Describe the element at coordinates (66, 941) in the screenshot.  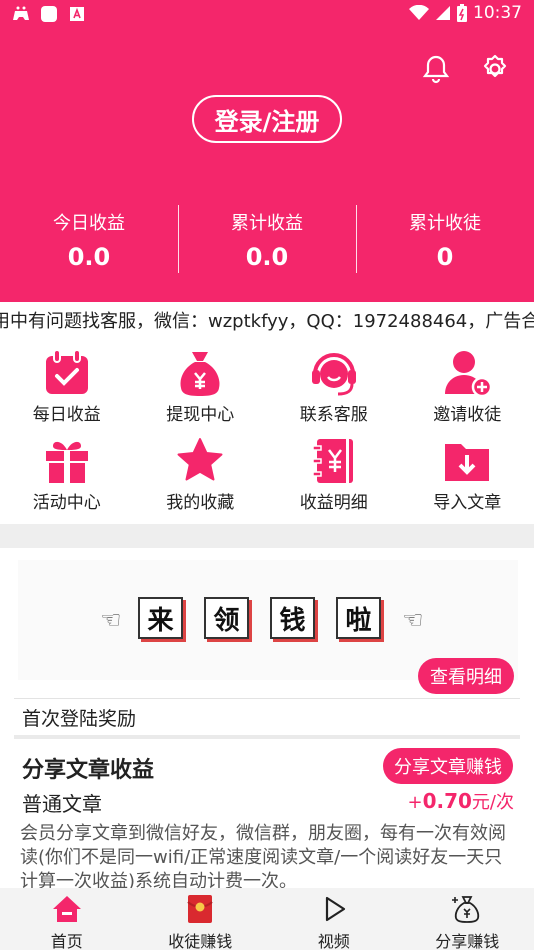
I see `tab-label: 首页` at that location.